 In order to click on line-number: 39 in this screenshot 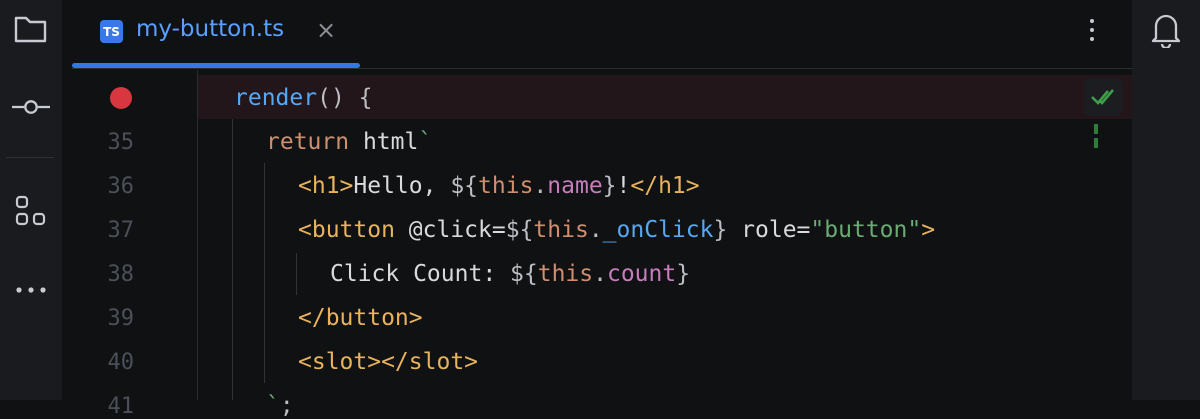, I will do `click(113, 318)`.